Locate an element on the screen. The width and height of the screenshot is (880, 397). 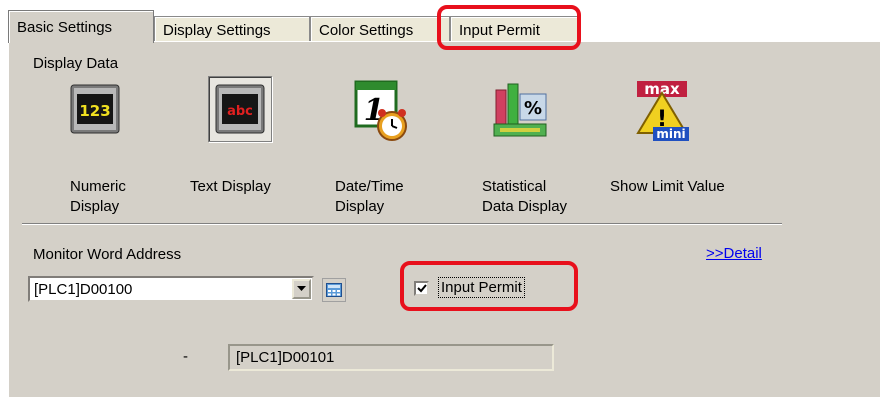
date-time-display-icon: 1 is located at coordinates (380, 110).